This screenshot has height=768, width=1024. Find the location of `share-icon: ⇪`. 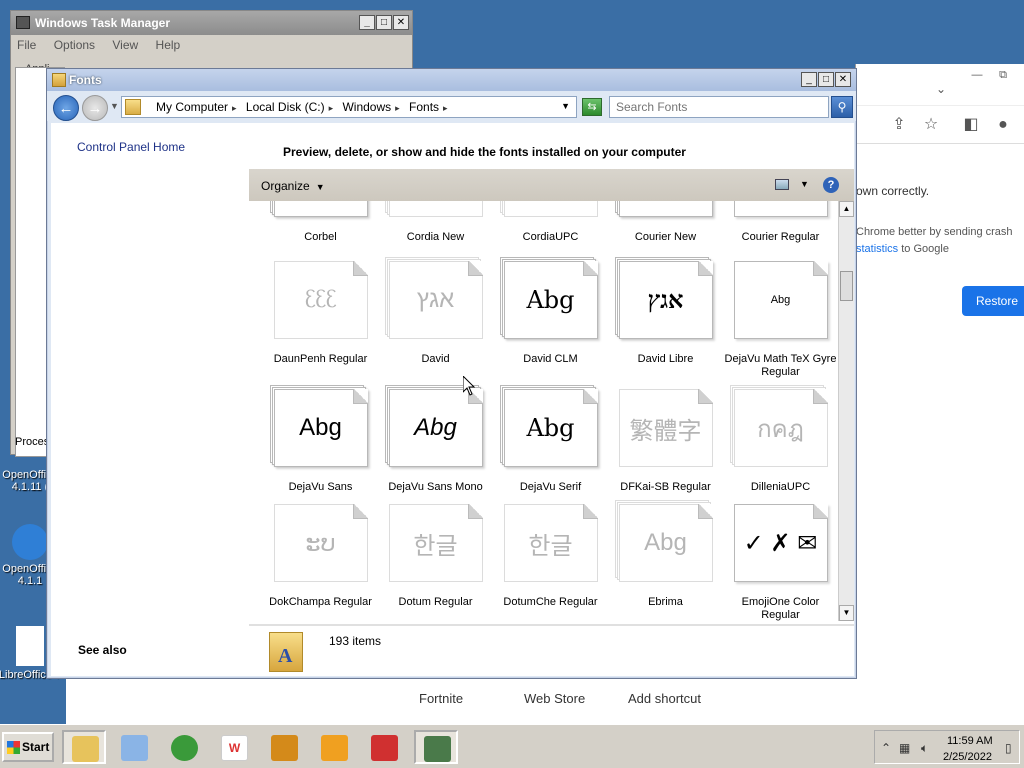

share-icon: ⇪ is located at coordinates (899, 125).